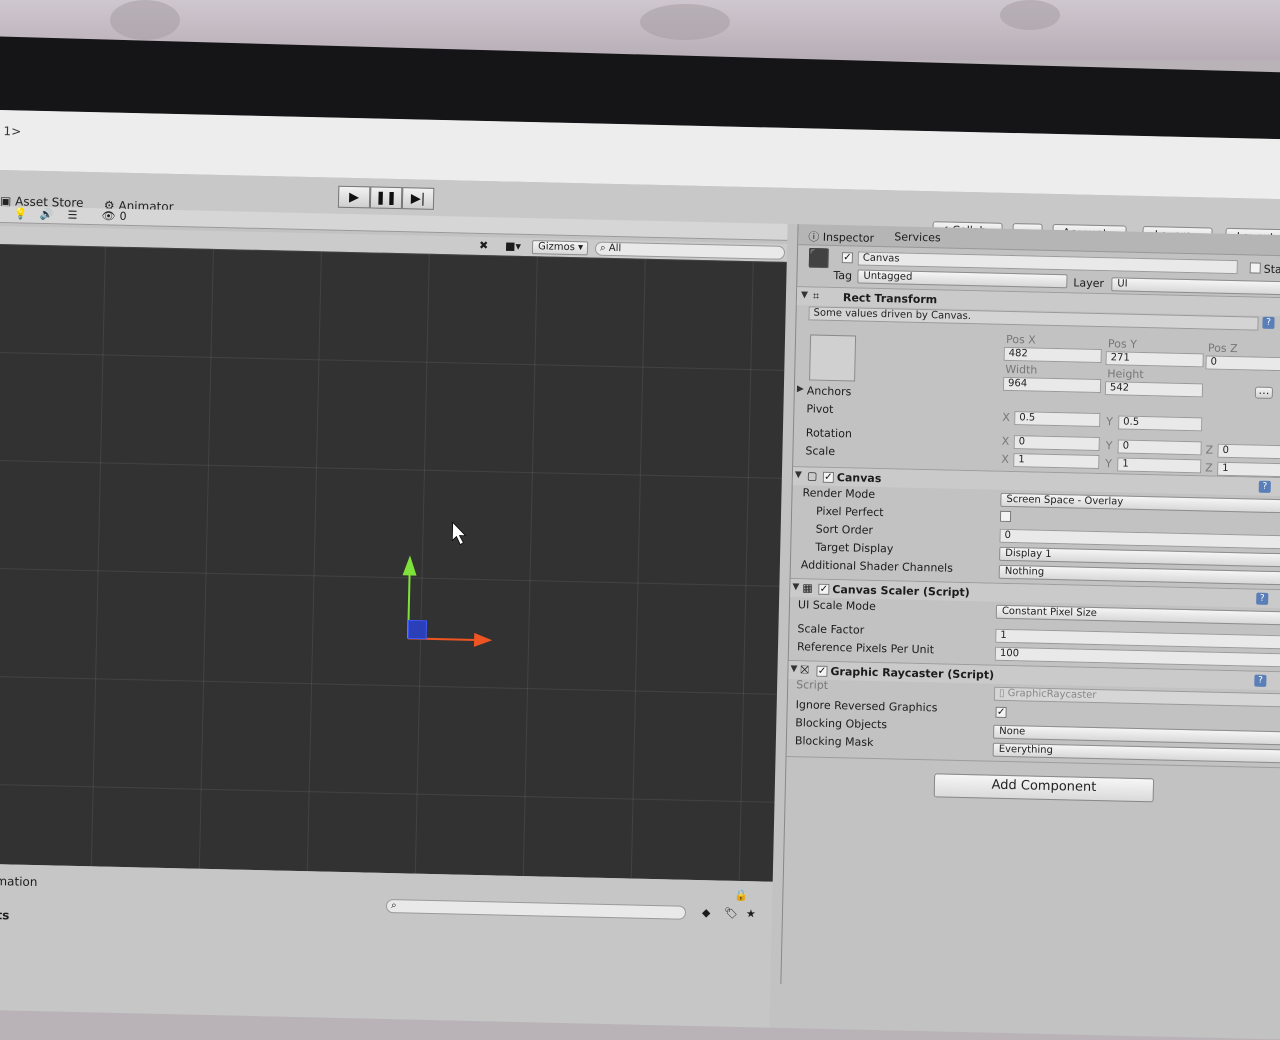 Image resolution: width=1280 pixels, height=1040 pixels. I want to click on pause-button: ❚❚, so click(386, 198).